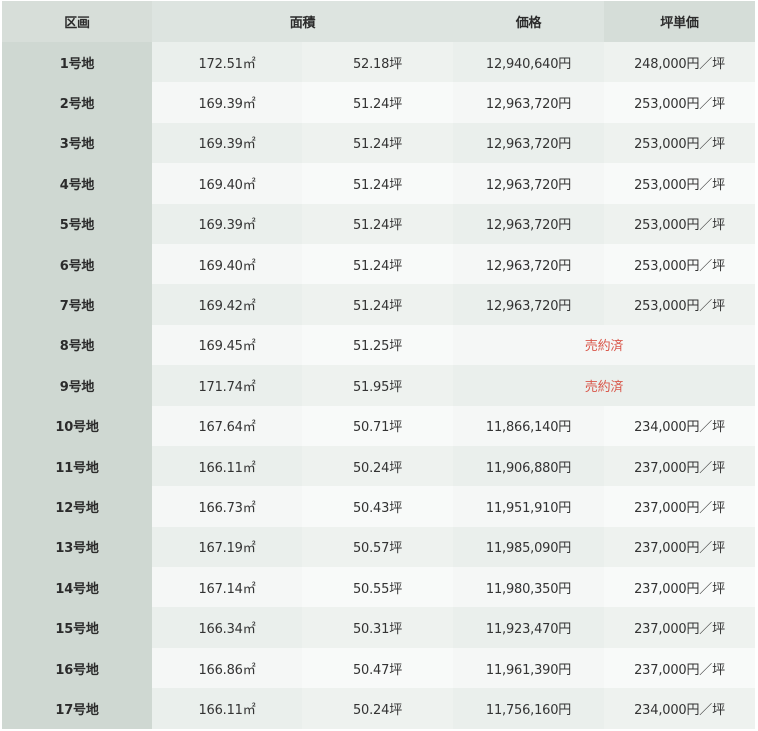 The image size is (758, 731). What do you see at coordinates (227, 668) in the screenshot?
I see `area-m2-cell: 166.86㎡` at bounding box center [227, 668].